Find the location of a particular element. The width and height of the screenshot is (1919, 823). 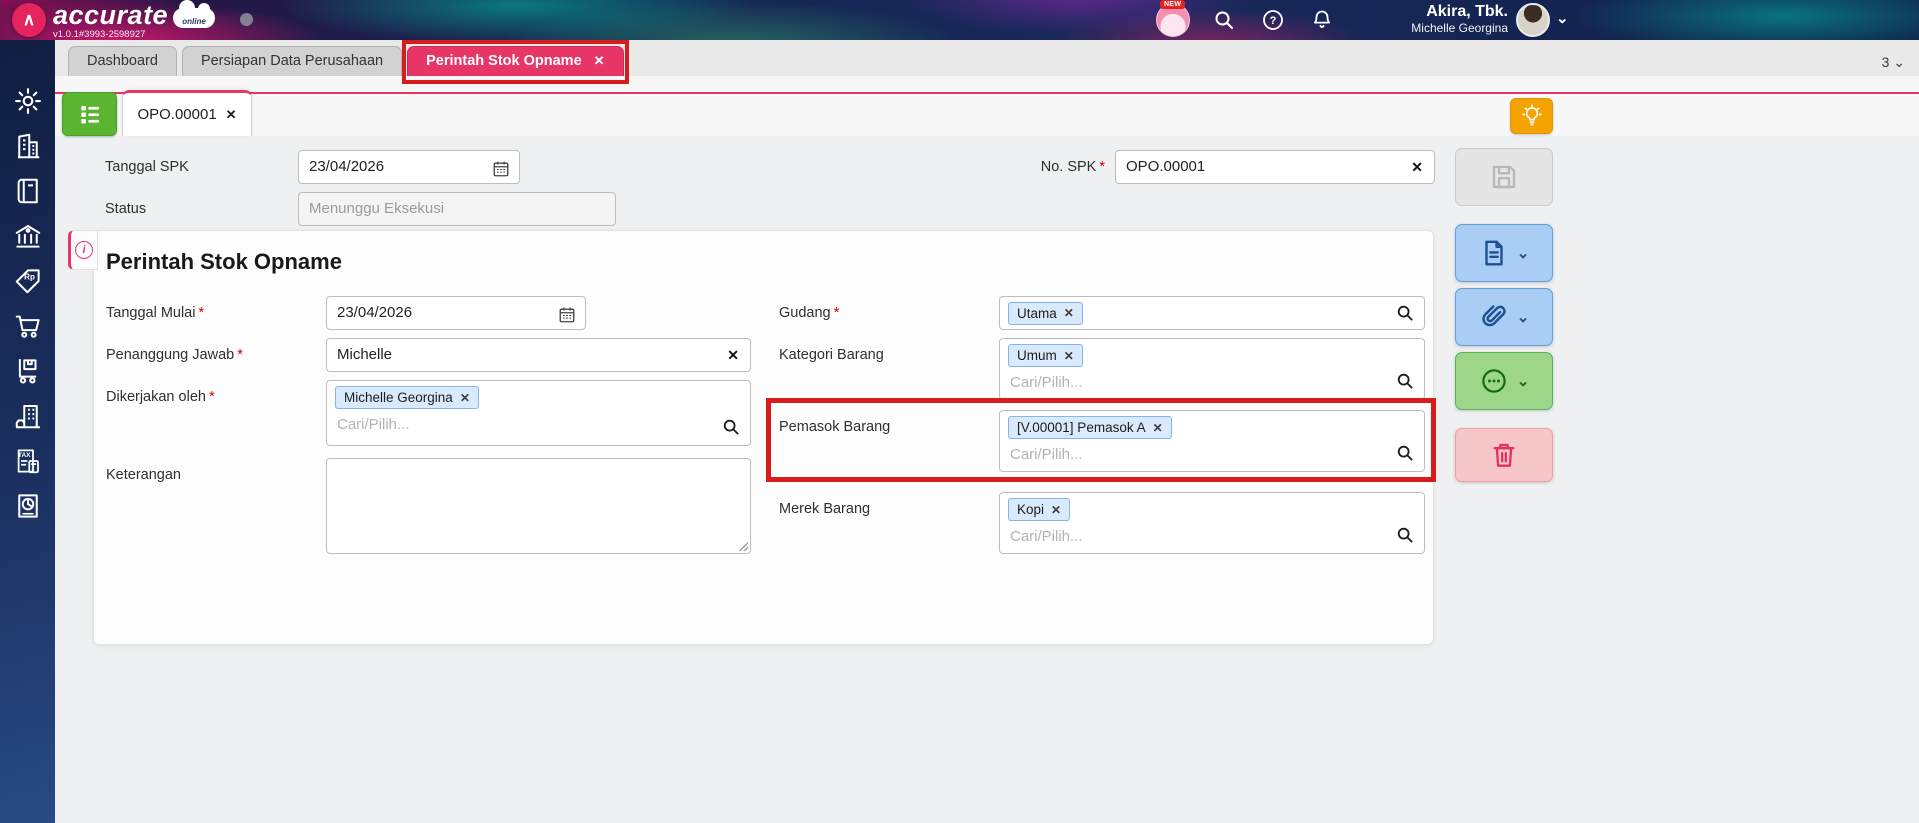

attachments-button: ⌄ is located at coordinates (1504, 317).